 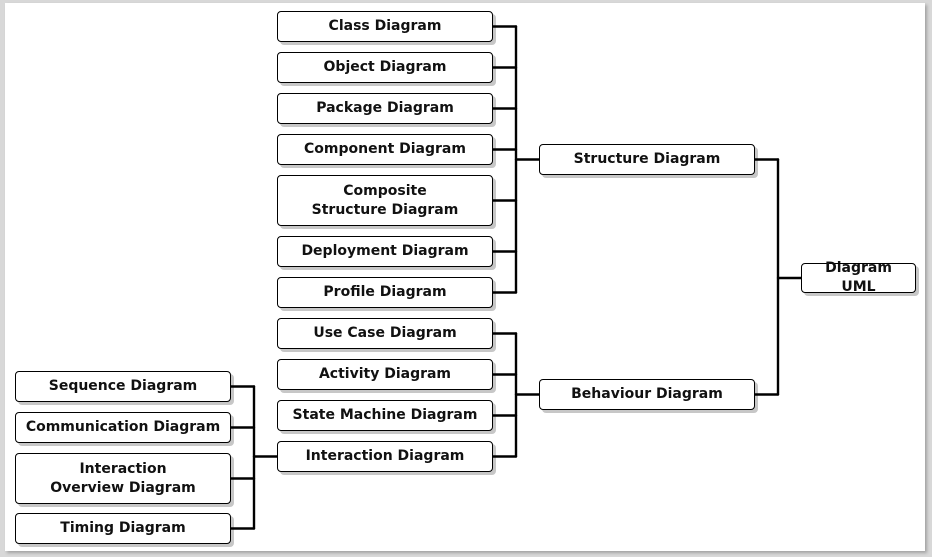 What do you see at coordinates (385, 415) in the screenshot?
I see `node-state-machine-diagram: State Machine Diagram` at bounding box center [385, 415].